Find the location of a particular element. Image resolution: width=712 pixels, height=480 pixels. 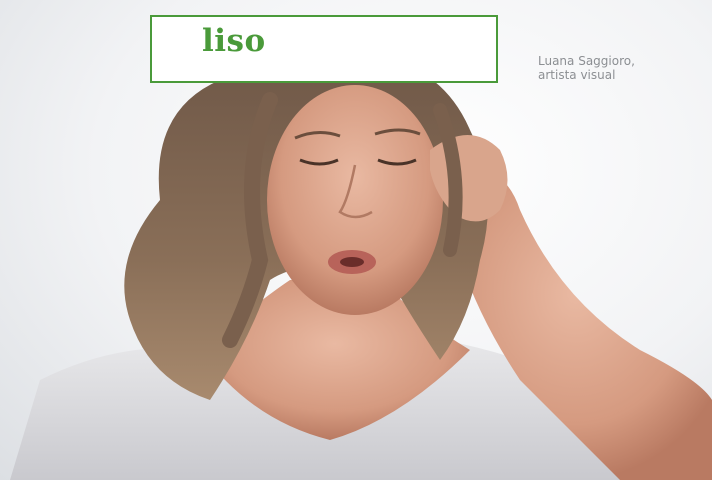

word-label-box: liso is located at coordinates (324, 49).